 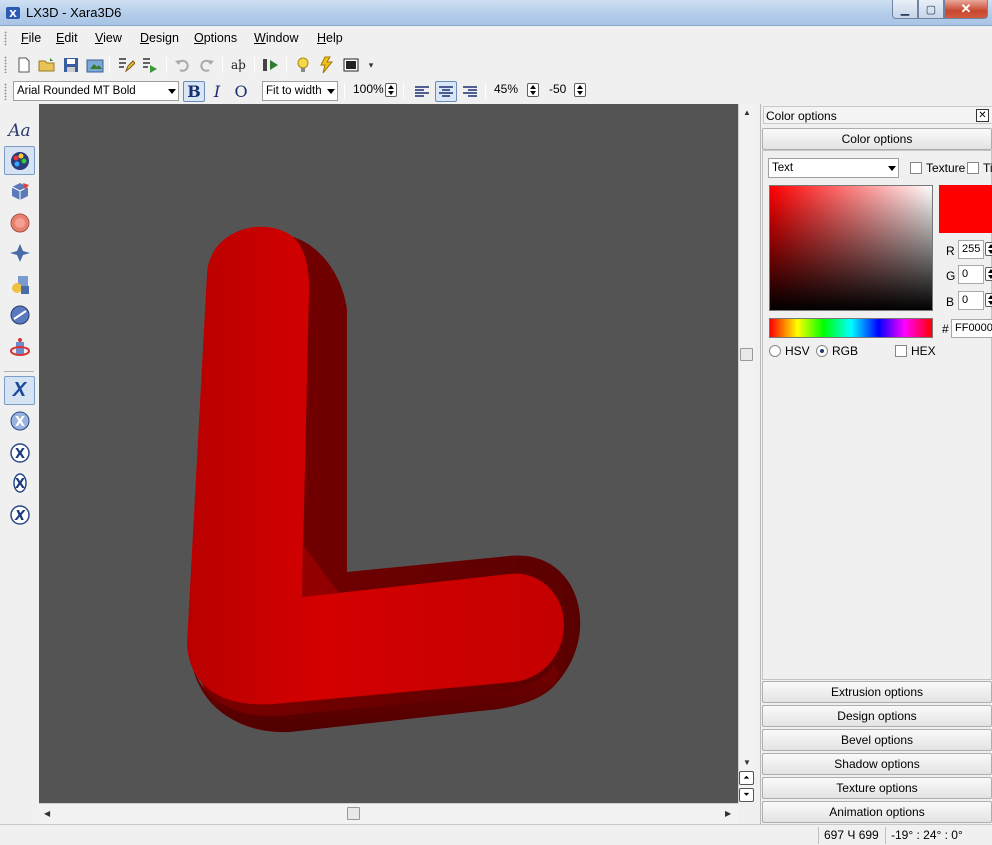 I want to click on texture-tool, so click(x=19, y=284).